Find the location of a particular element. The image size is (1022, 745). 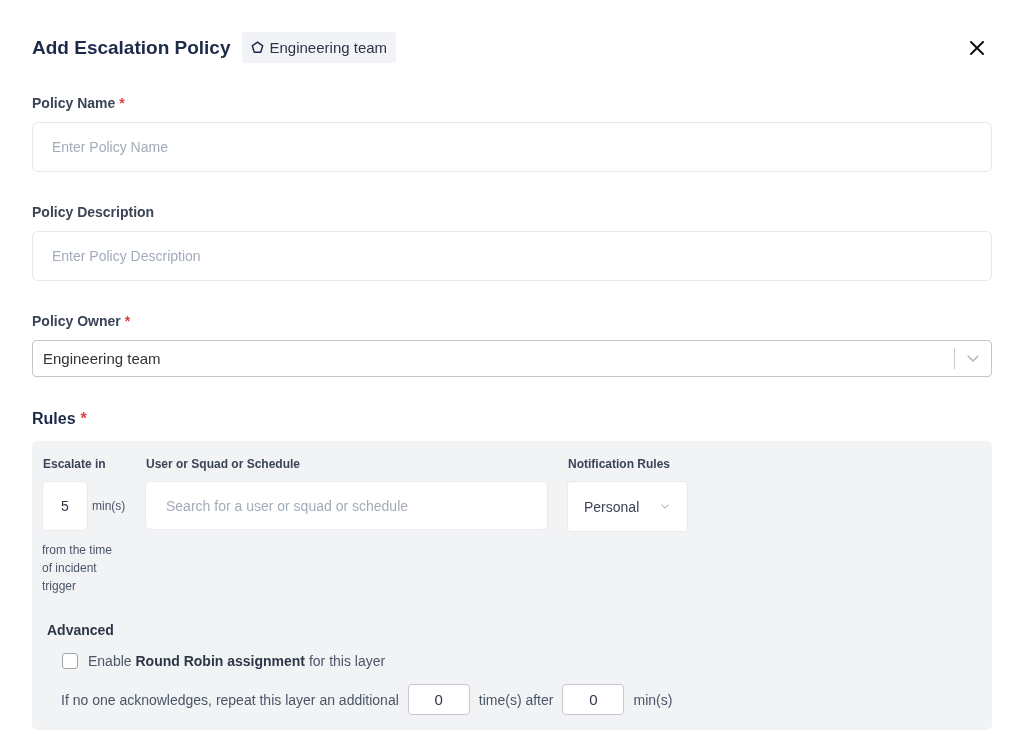

team-name: Engineering team is located at coordinates (328, 47).